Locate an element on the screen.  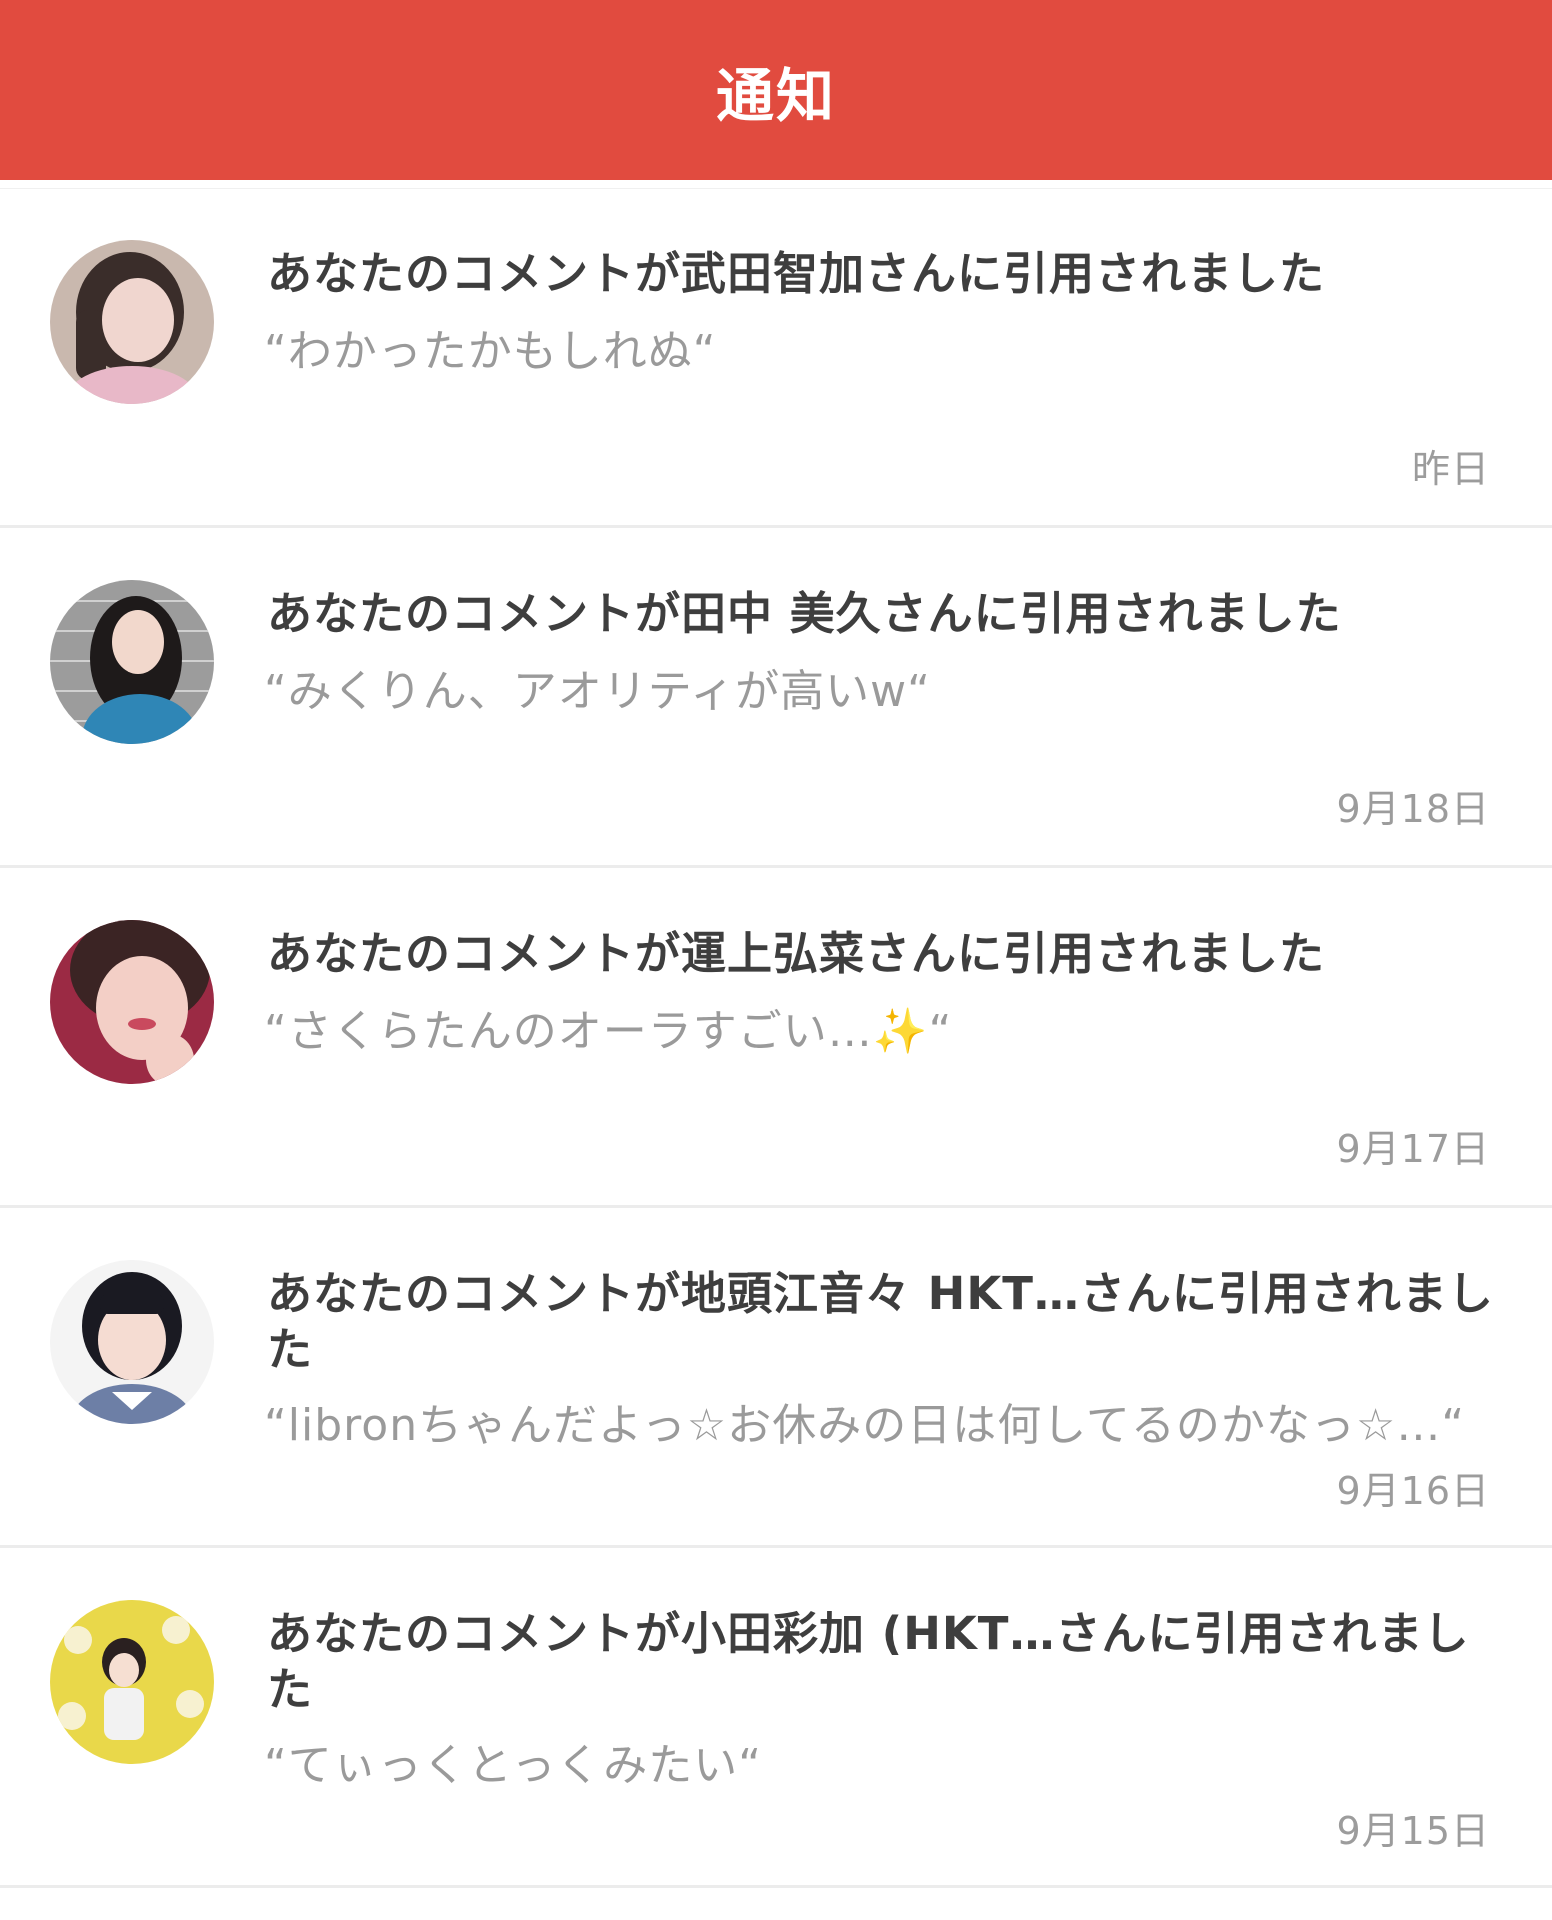
quoted-comment: “さくらたんのオーラすごい…✨“ is located at coordinates (608, 1031).